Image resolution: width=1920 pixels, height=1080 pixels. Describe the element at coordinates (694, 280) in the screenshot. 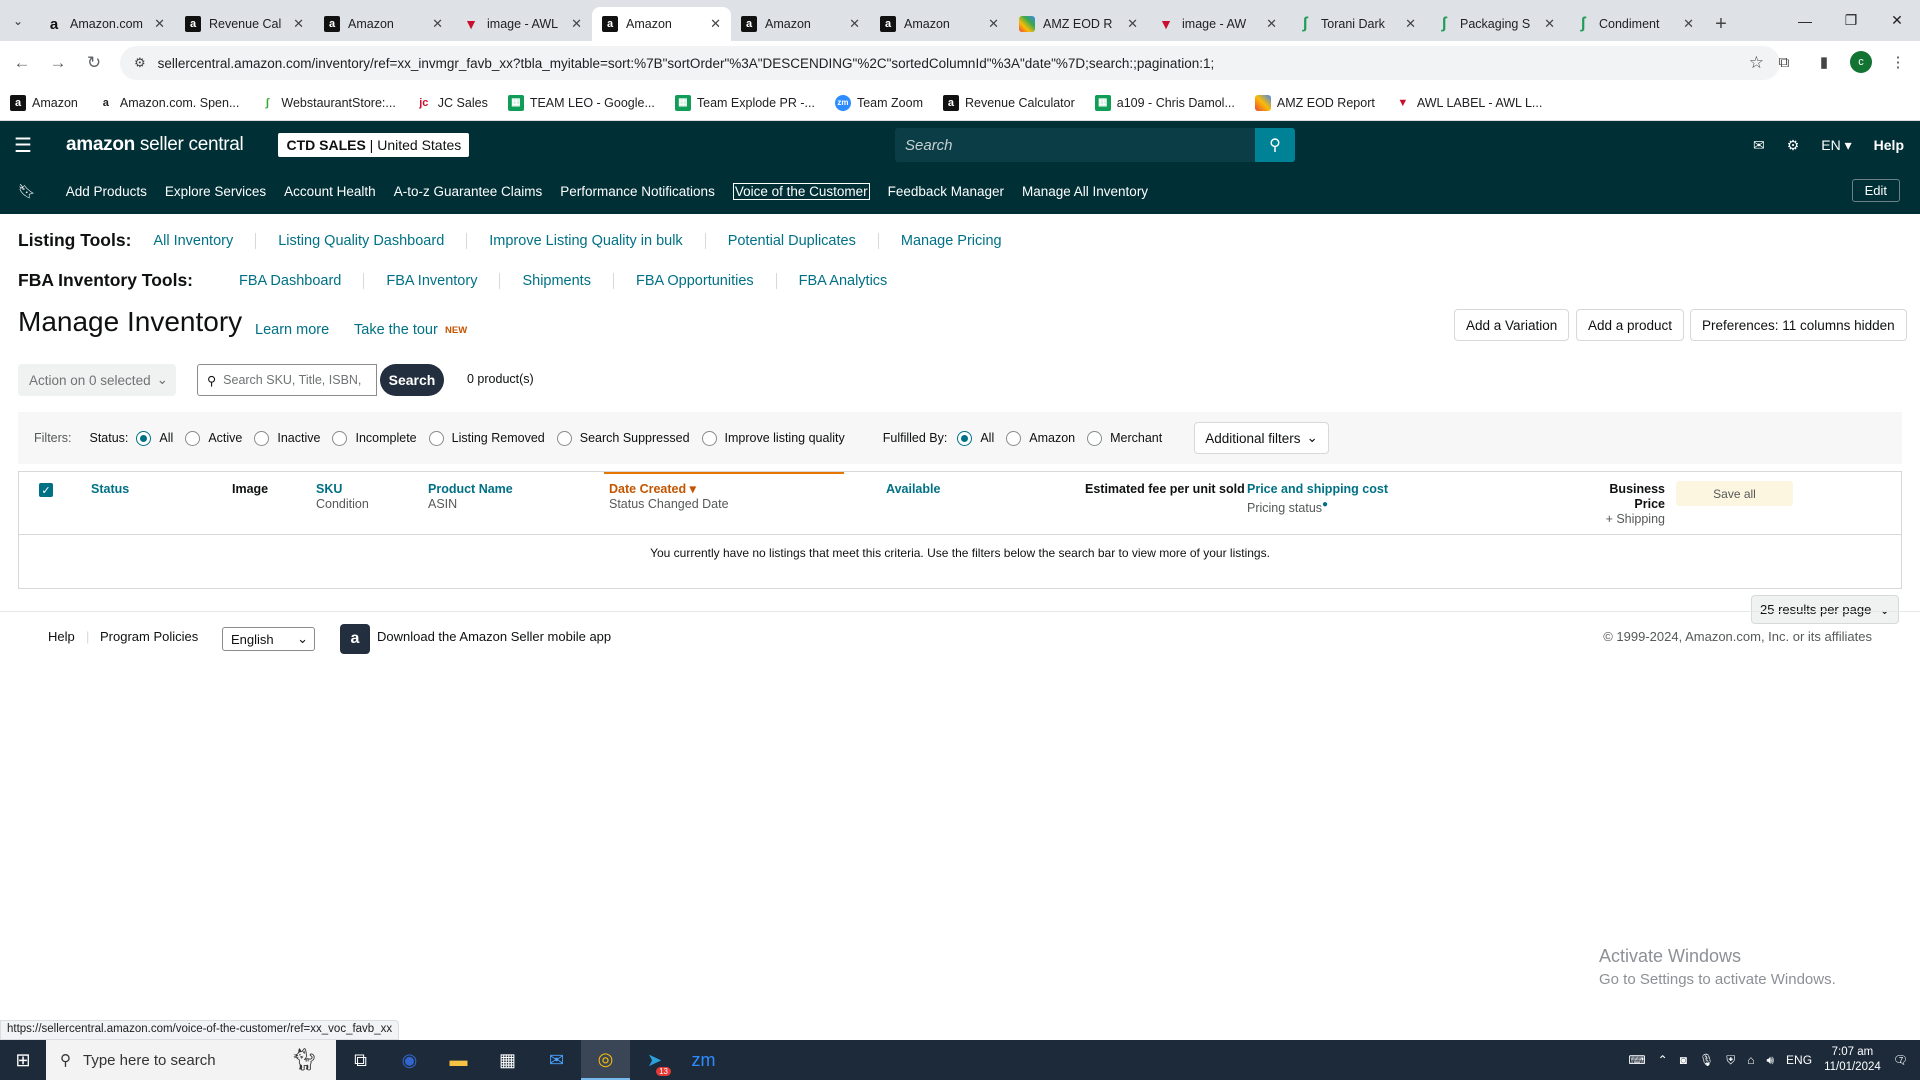

I see `link-fba-opportunities: FBA Opportunities` at that location.